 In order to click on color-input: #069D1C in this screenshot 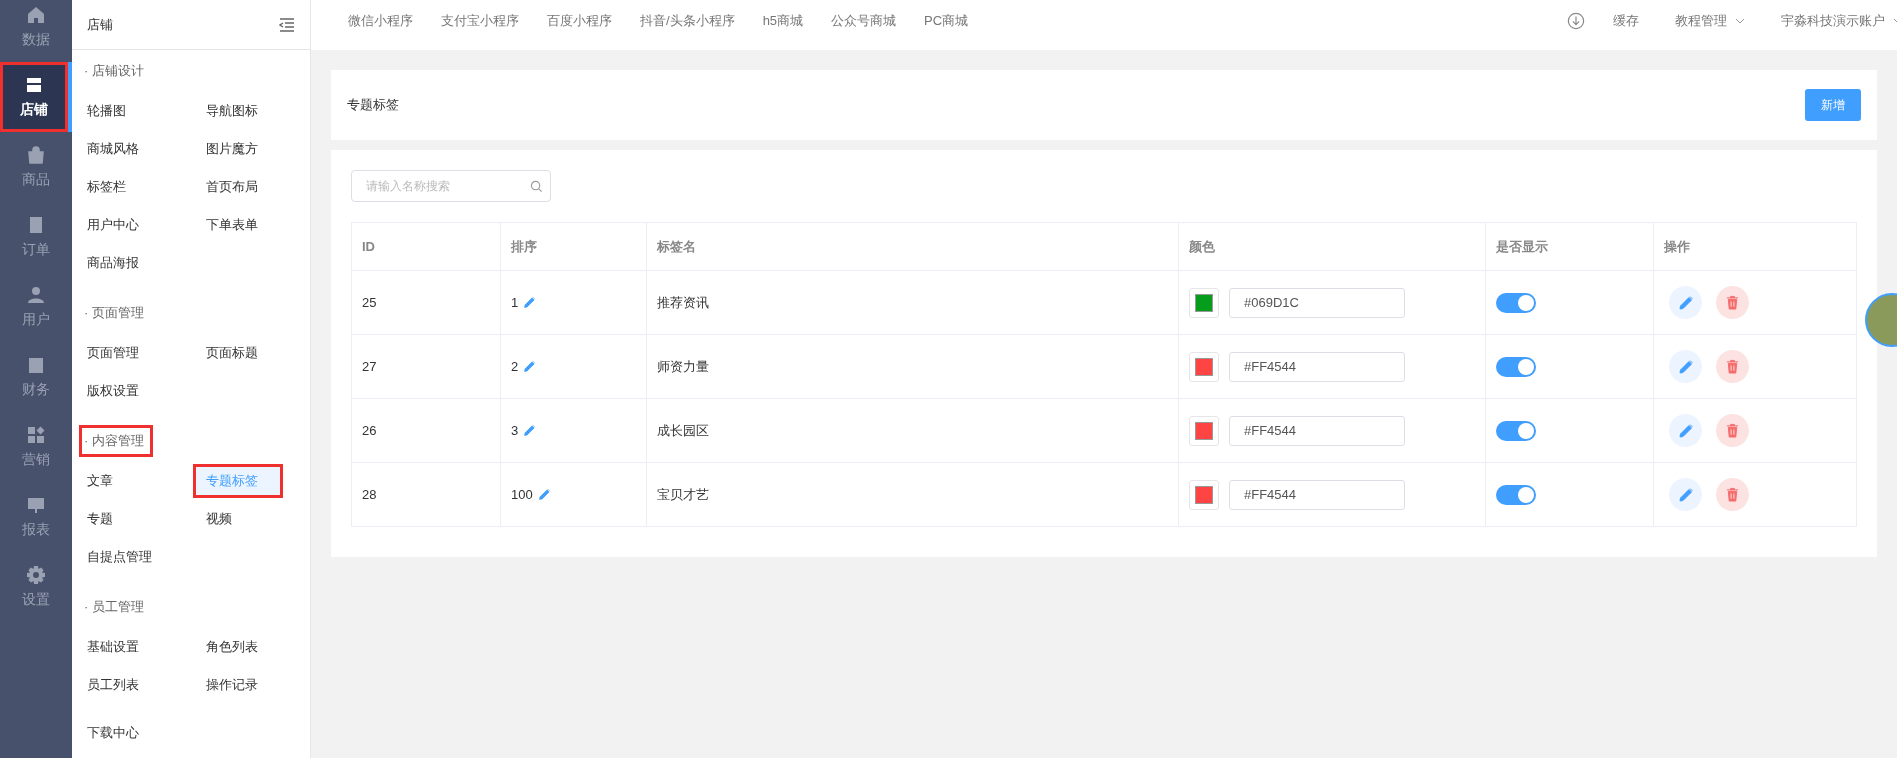, I will do `click(1317, 302)`.